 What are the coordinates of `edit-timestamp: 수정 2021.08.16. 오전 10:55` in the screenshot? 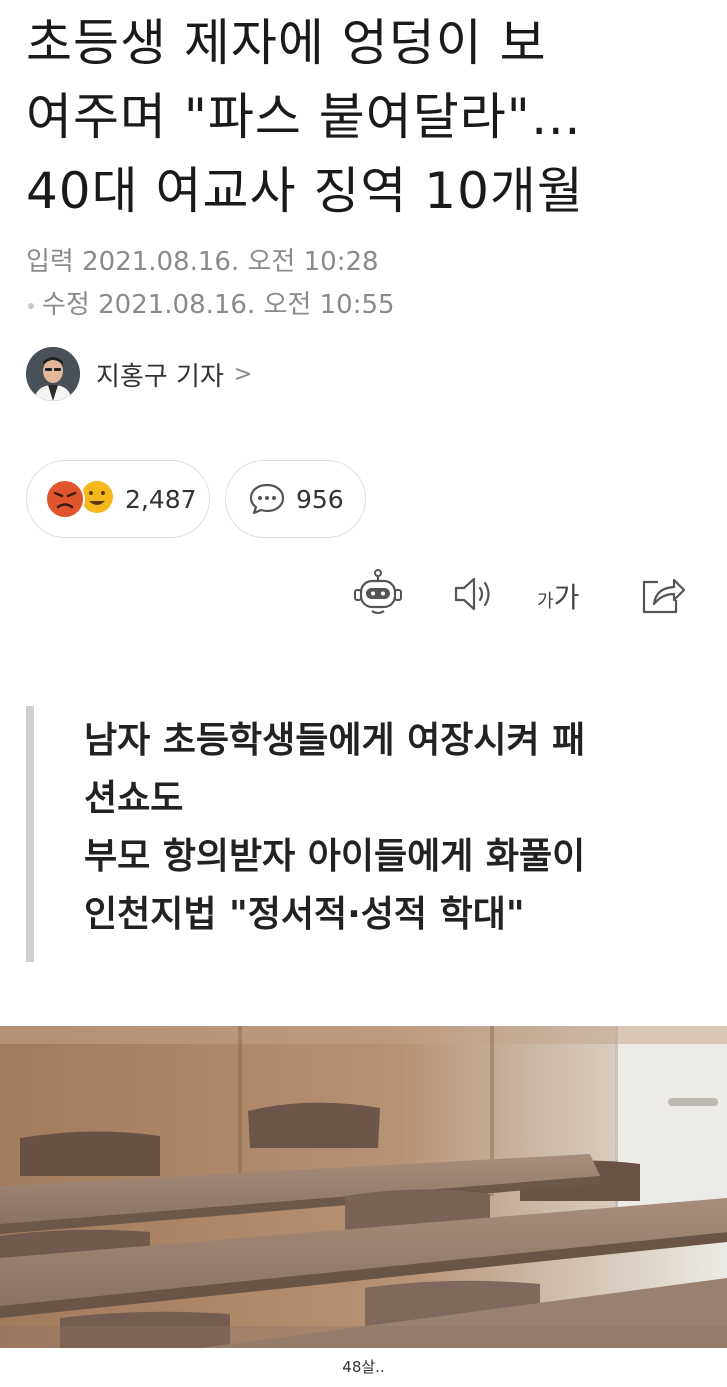 It's located at (218, 305).